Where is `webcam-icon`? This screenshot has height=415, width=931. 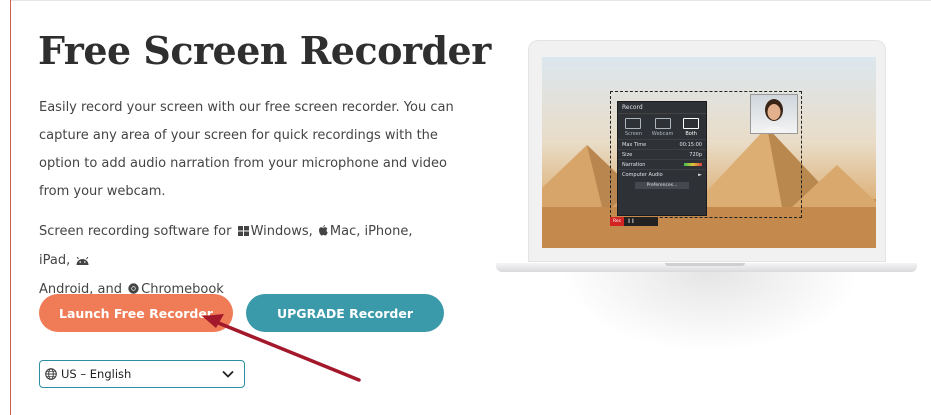
webcam-icon is located at coordinates (662, 123).